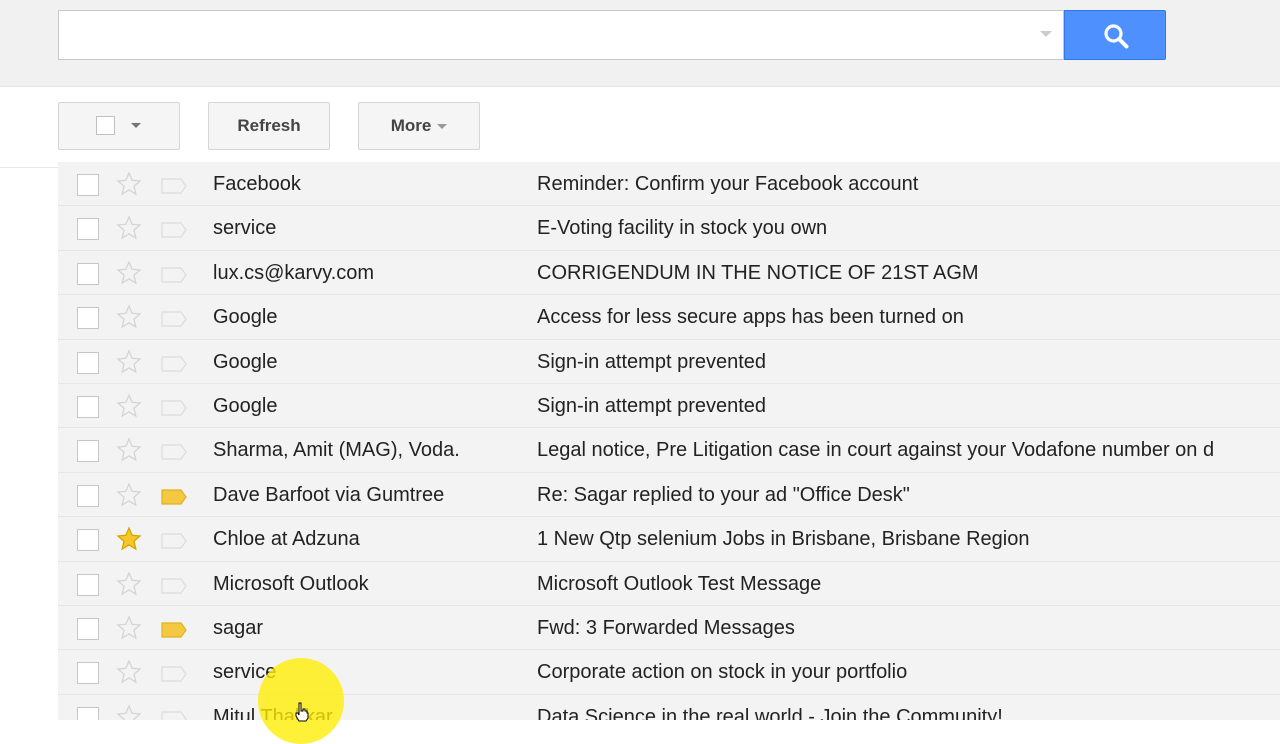  What do you see at coordinates (728, 184) in the screenshot?
I see `email-subject: Reminder: Confirm your Facebook account` at bounding box center [728, 184].